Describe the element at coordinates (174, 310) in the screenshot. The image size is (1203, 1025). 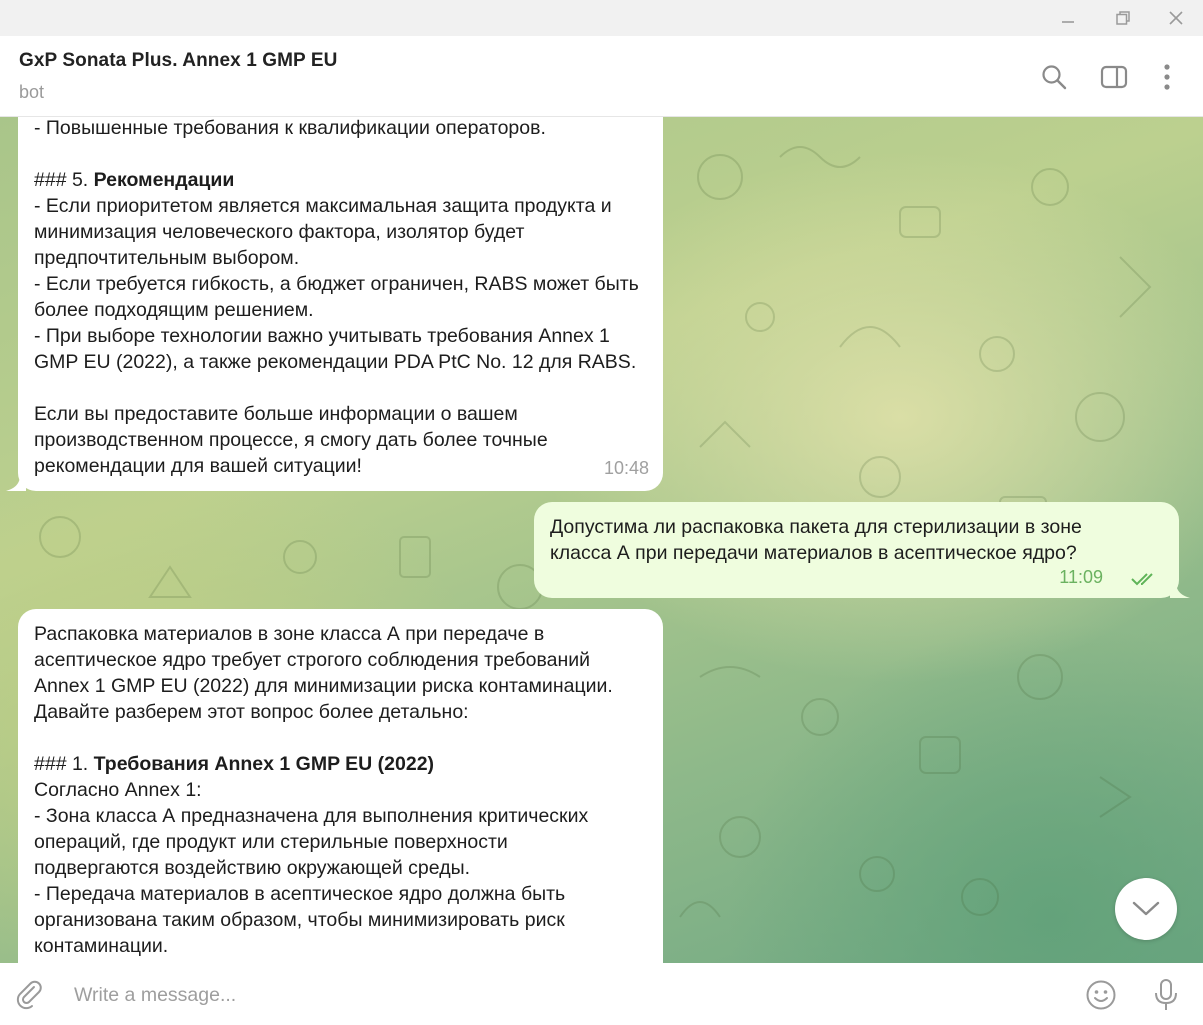
I see `message-line: более подходящим решением.` at that location.